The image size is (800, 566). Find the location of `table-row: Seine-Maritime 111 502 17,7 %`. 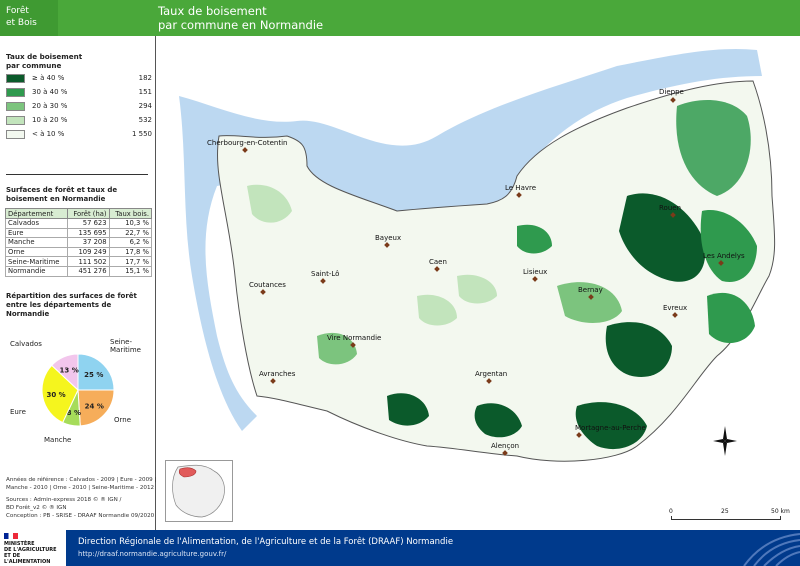

table-row: Seine-Maritime 111 502 17,7 % is located at coordinates (79, 261).